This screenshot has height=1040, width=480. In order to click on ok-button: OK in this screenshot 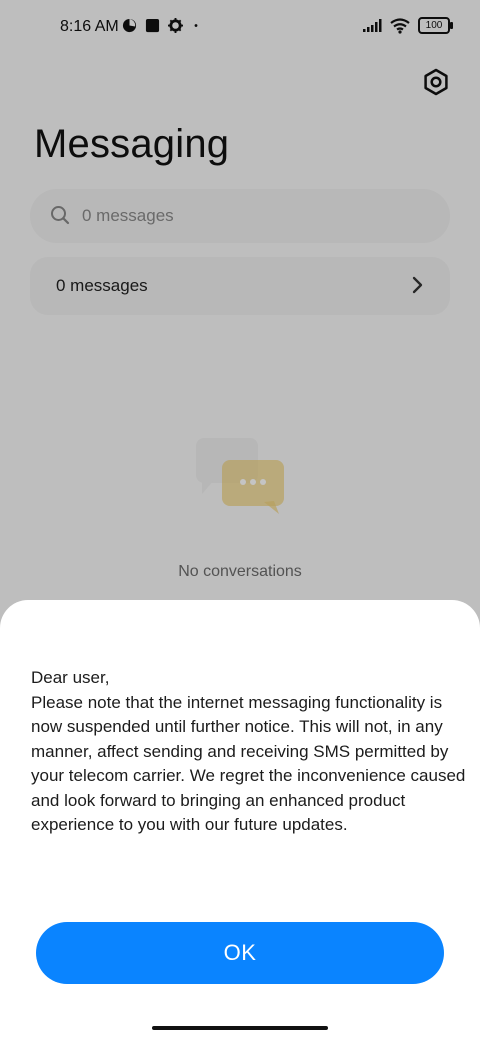, I will do `click(240, 953)`.